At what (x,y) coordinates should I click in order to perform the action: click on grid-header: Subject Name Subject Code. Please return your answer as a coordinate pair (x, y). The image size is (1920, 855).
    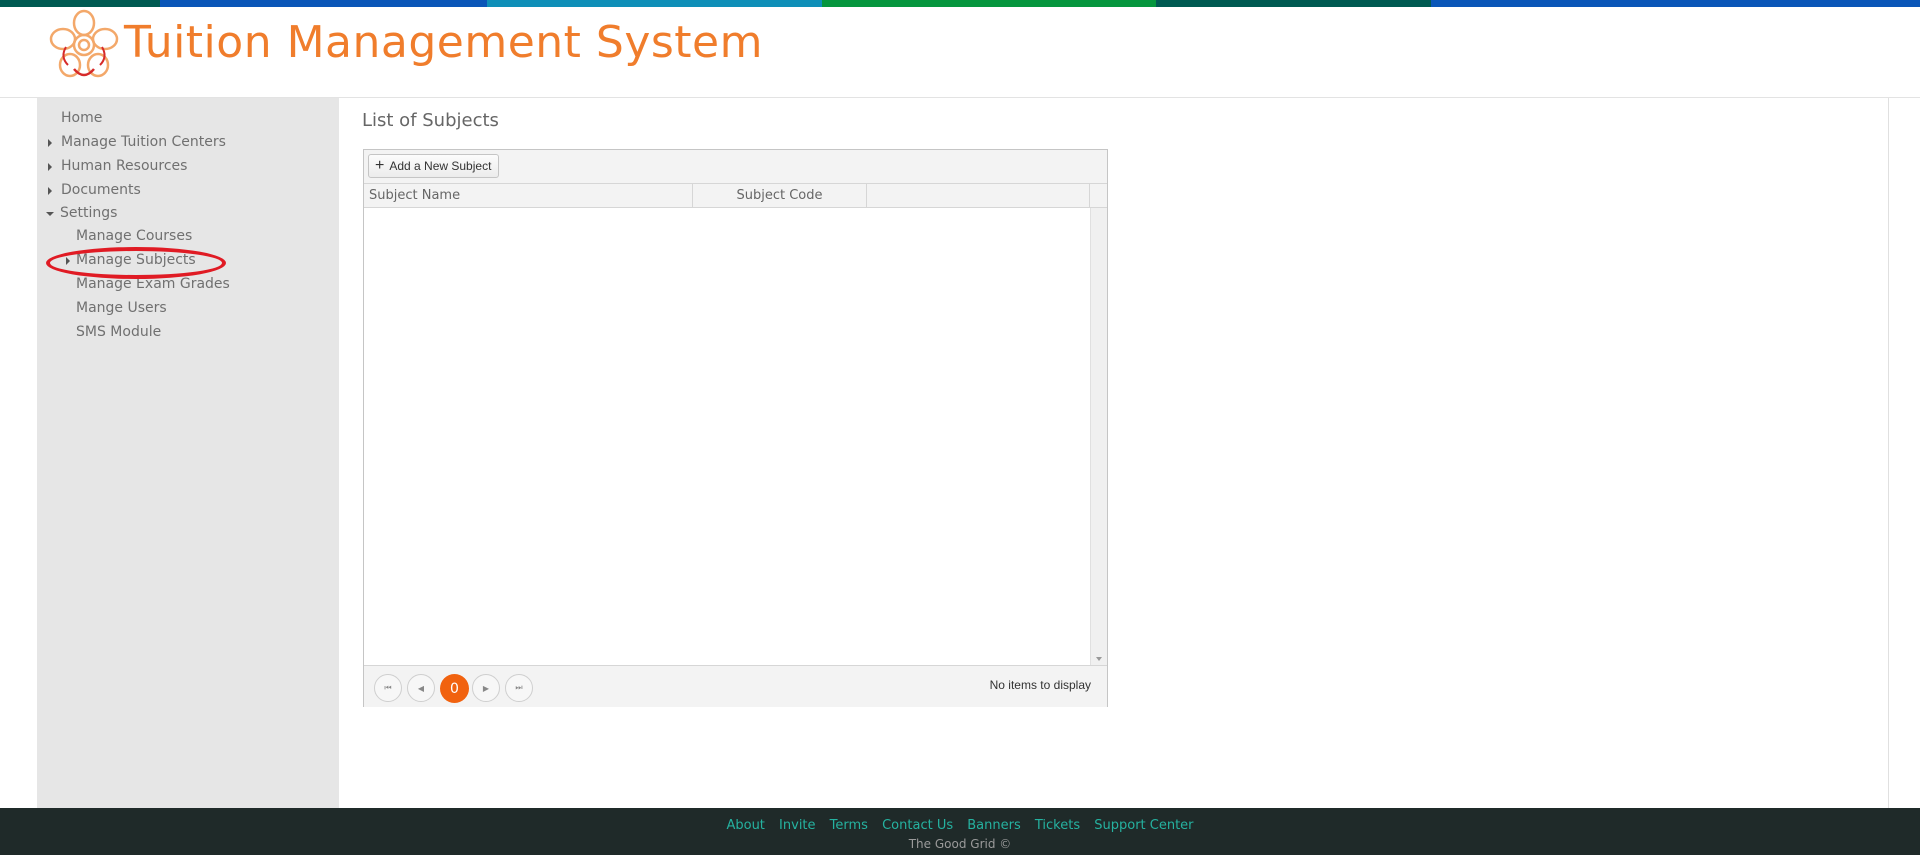
    Looking at the image, I should click on (735, 196).